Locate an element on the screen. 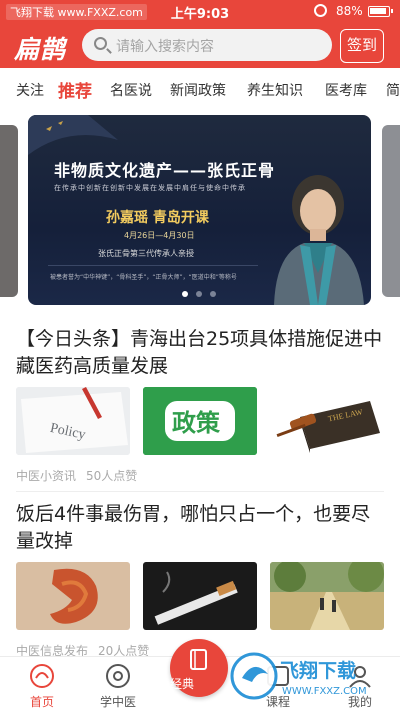 This screenshot has width=400, height=710. tab-exam-bank: 医考库 is located at coordinates (346, 90).